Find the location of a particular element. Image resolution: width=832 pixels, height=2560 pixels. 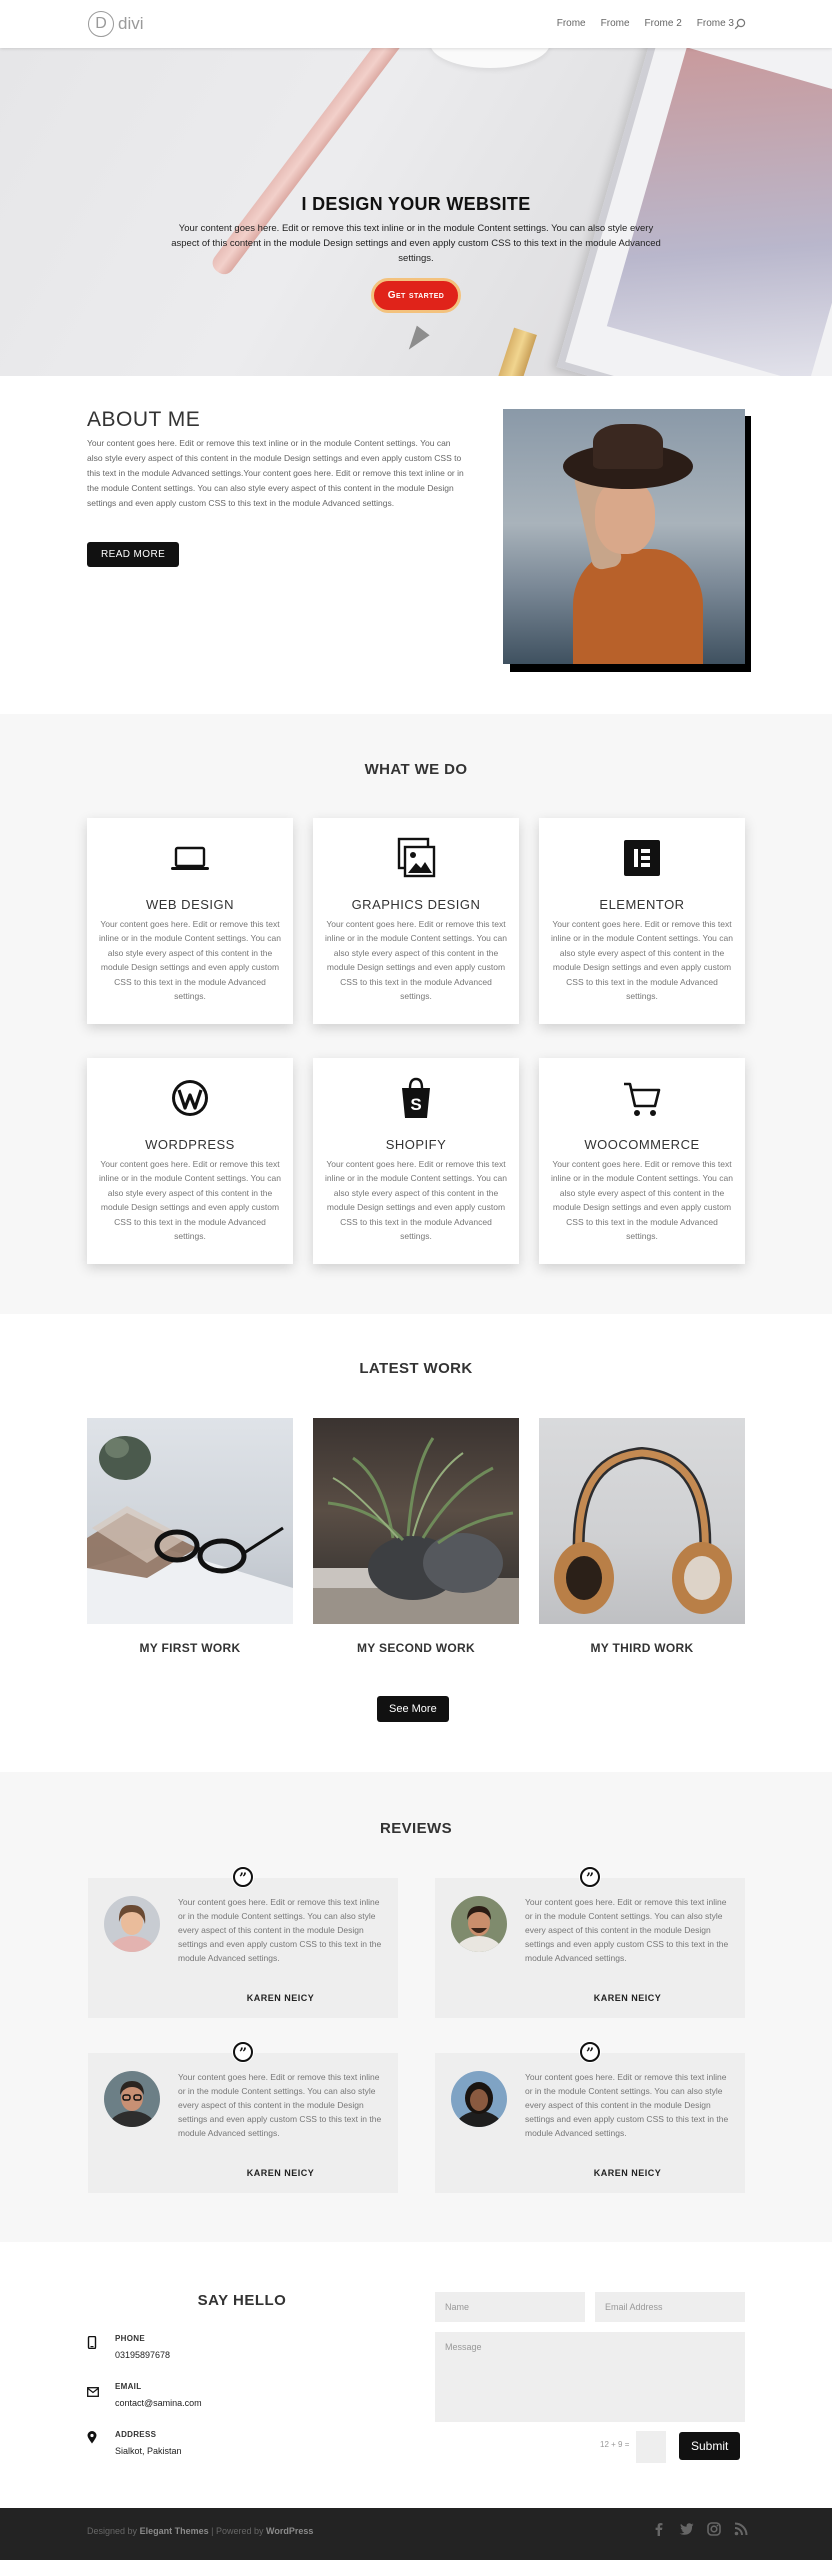

nav-item-frome-2: Frome 2 is located at coordinates (663, 23).